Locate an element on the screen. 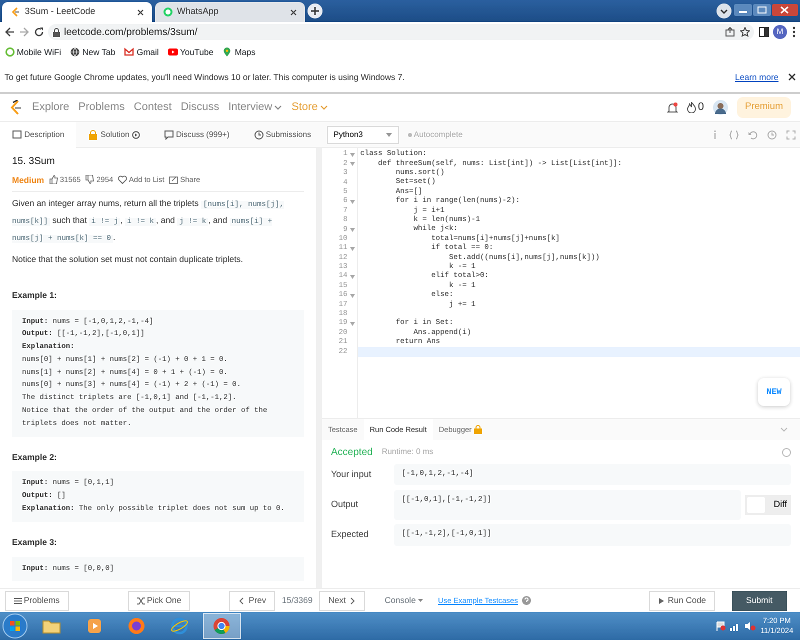 The image size is (800, 640). bookmark-link: Mobile WiFi is located at coordinates (33, 52).